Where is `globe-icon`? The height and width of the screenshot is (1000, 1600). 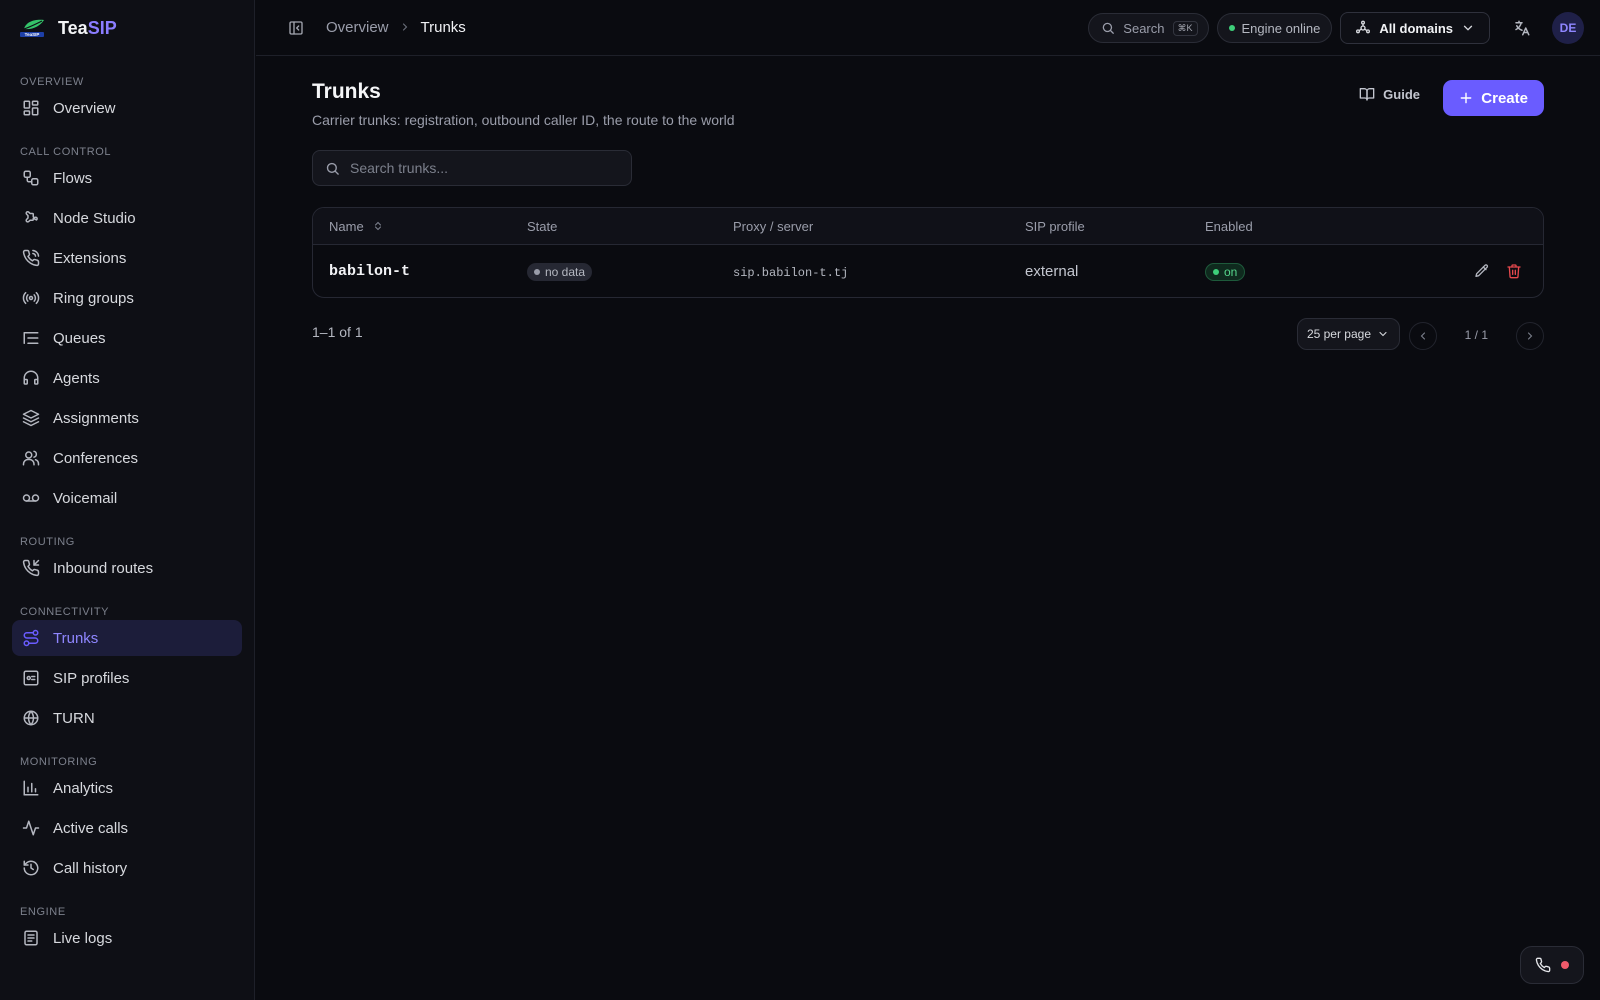
globe-icon is located at coordinates (31, 718).